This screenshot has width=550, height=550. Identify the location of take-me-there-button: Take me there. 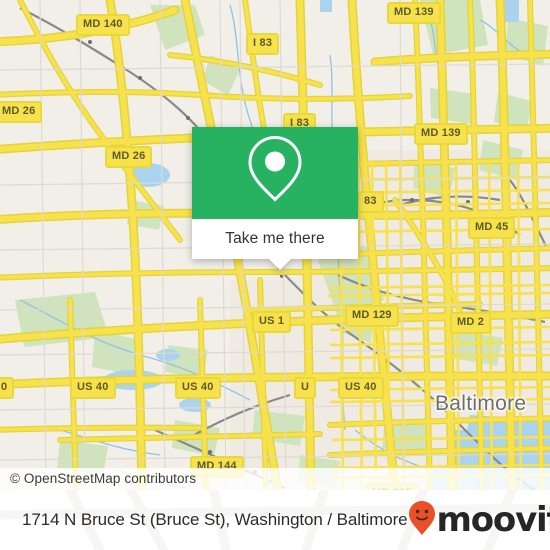
(275, 239).